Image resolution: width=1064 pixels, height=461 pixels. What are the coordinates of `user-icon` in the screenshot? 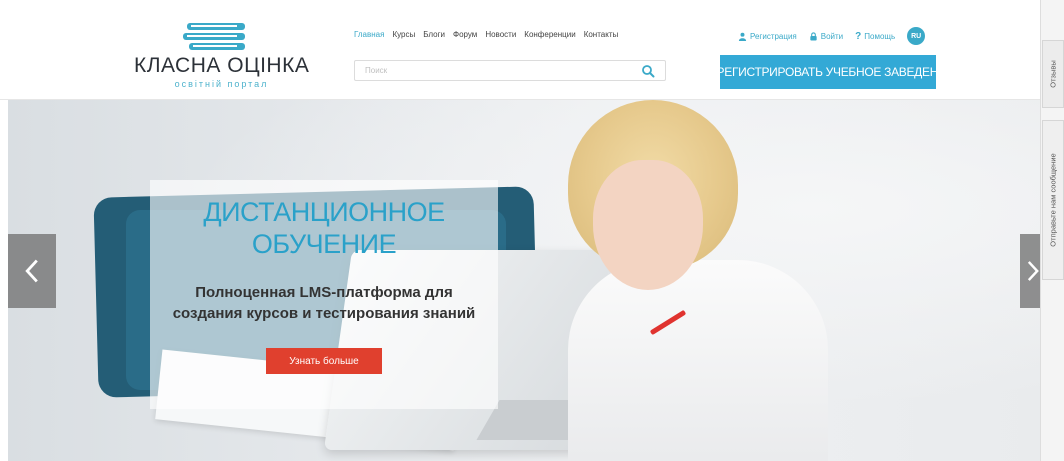 It's located at (742, 36).